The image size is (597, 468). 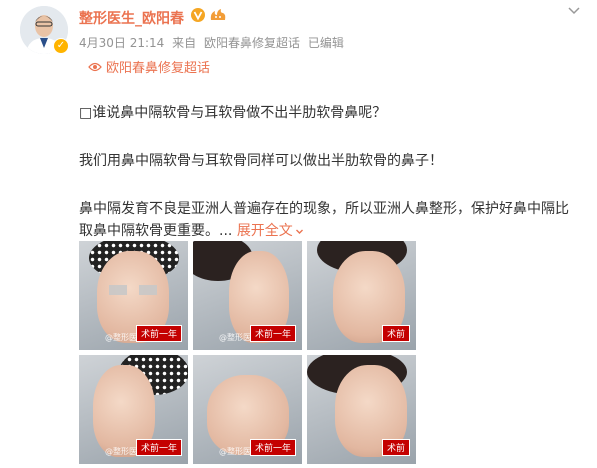 What do you see at coordinates (325, 43) in the screenshot?
I see `edited-label: 已编辑` at bounding box center [325, 43].